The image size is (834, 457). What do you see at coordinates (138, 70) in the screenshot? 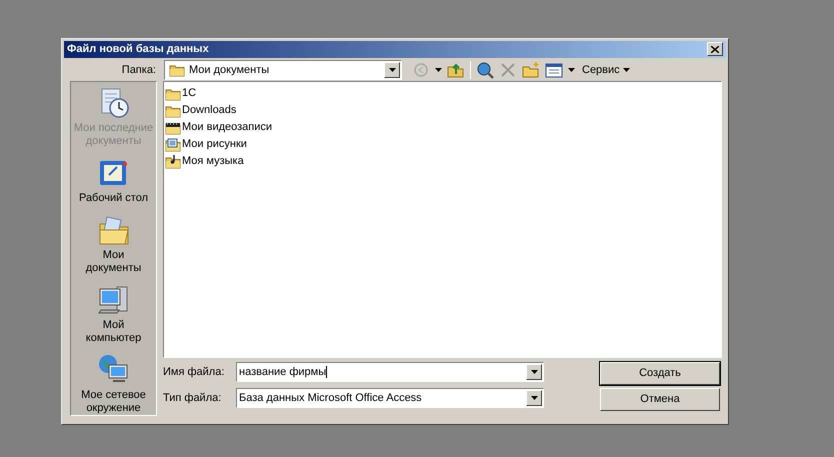
I see `folder-label: Папка:` at bounding box center [138, 70].